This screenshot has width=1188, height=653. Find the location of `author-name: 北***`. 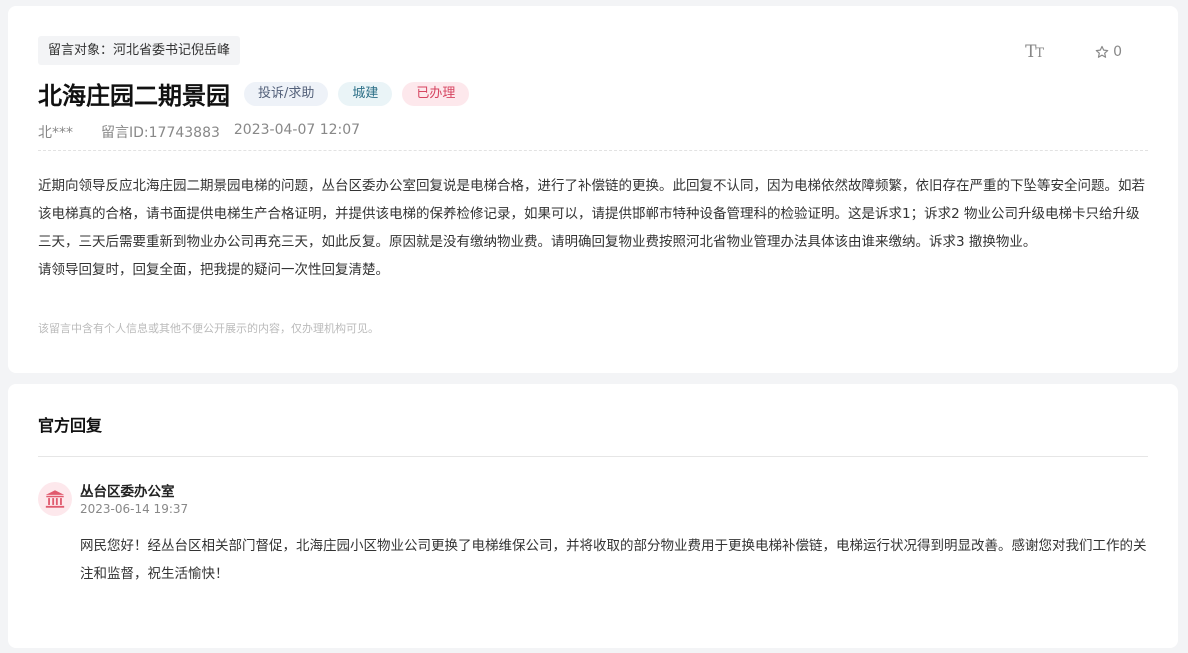

author-name: 北*** is located at coordinates (55, 133).